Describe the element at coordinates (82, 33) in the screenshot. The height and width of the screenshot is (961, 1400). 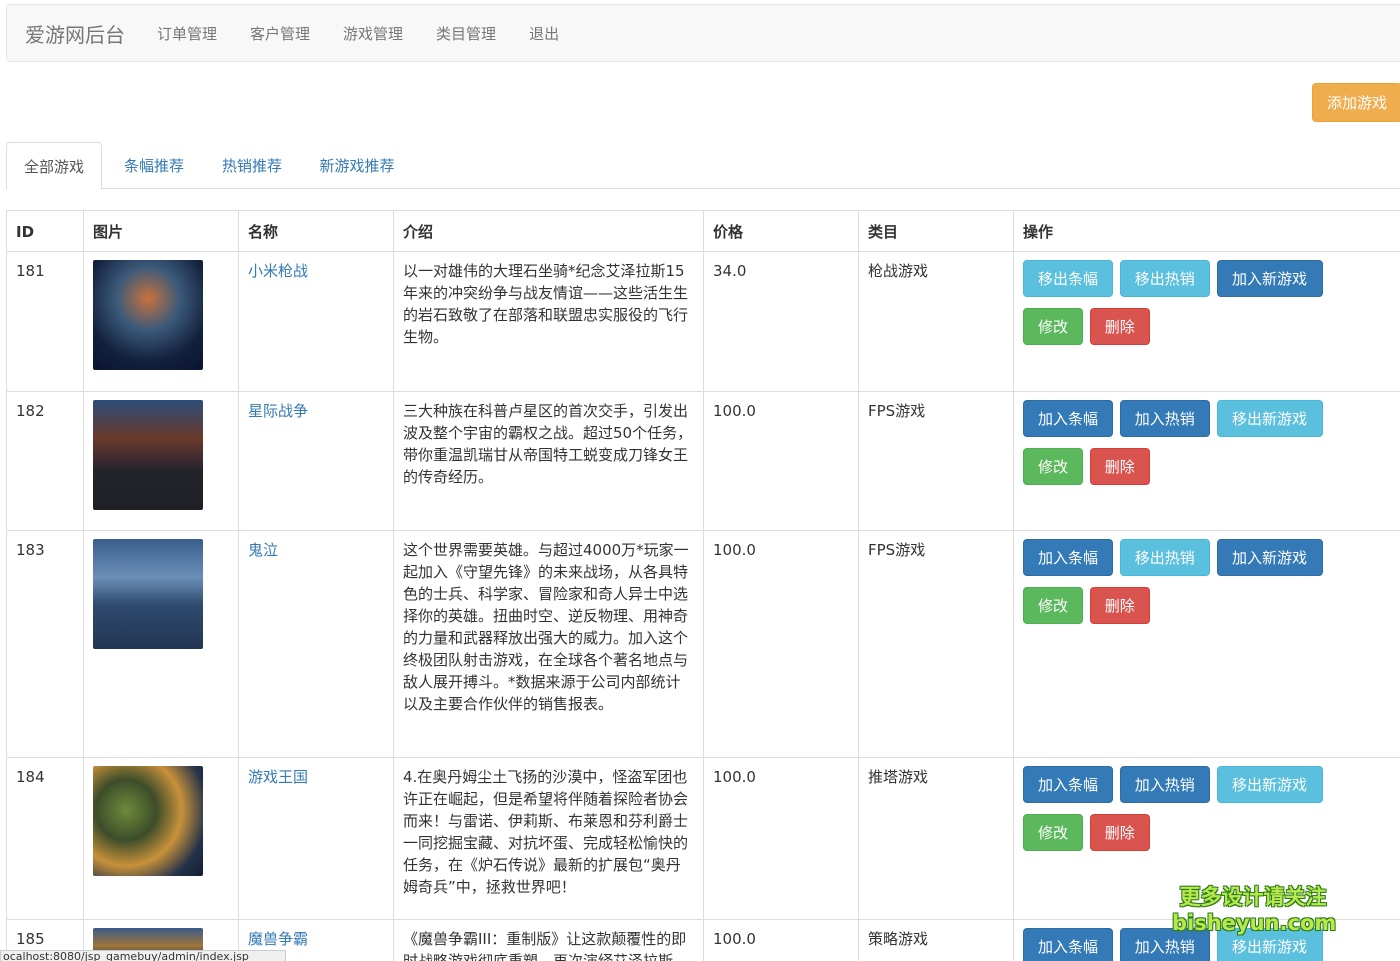
I see `brand-title: 爱游网后台` at that location.